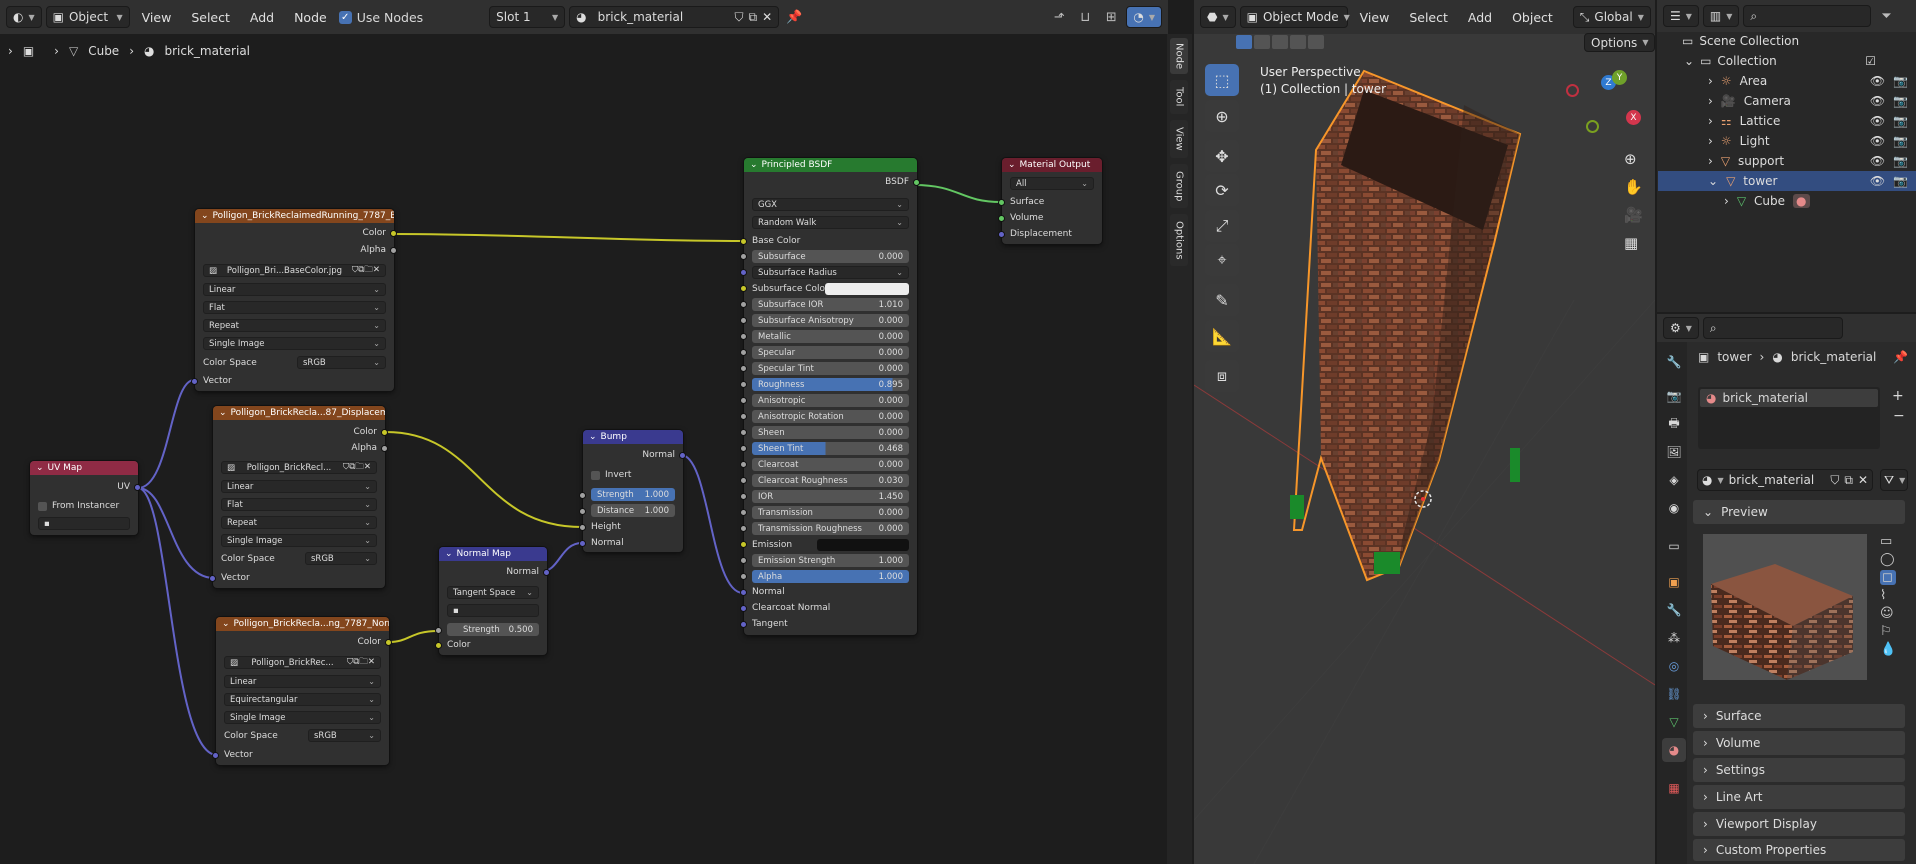 The image size is (1916, 864). What do you see at coordinates (1674, 788) in the screenshot?
I see `texture-tab-icon: ▦` at bounding box center [1674, 788].